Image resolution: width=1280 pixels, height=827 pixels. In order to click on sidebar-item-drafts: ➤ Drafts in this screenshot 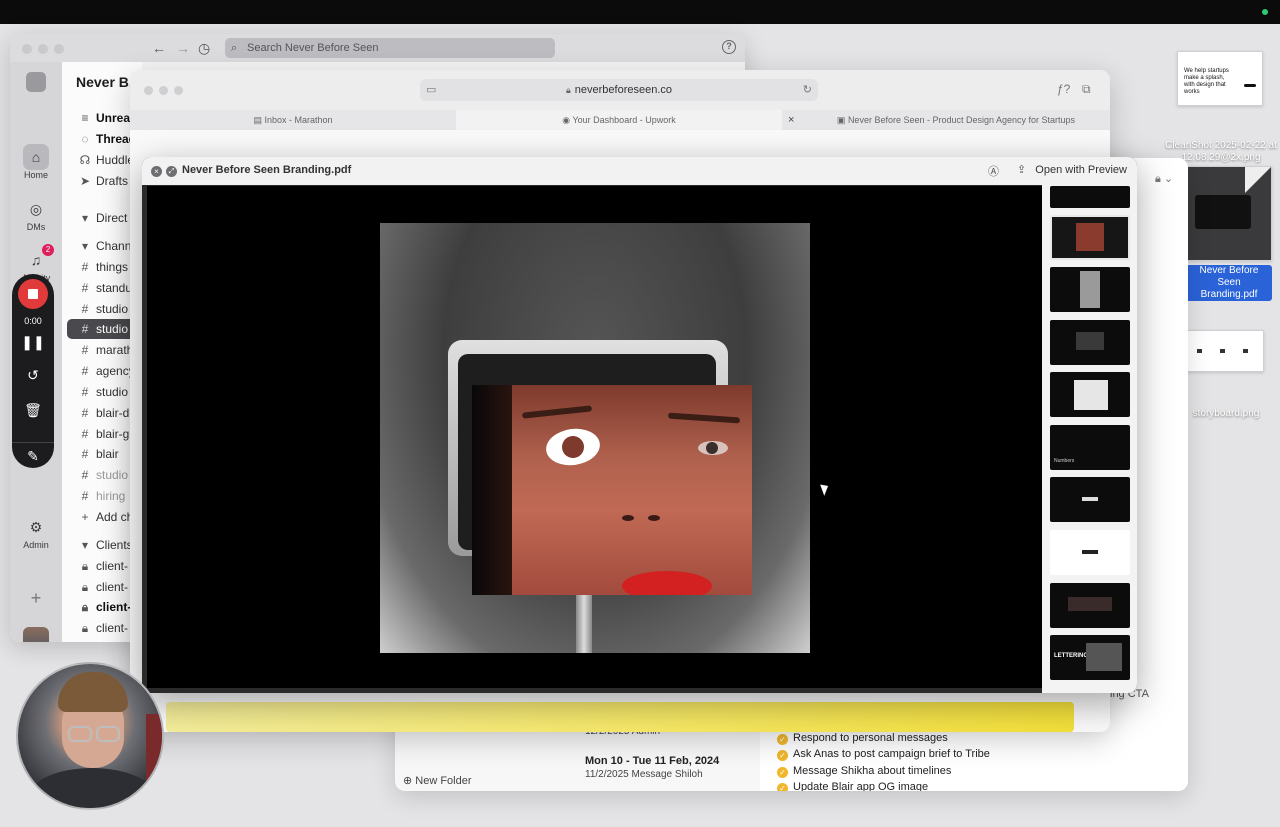, I will do `click(103, 181)`.